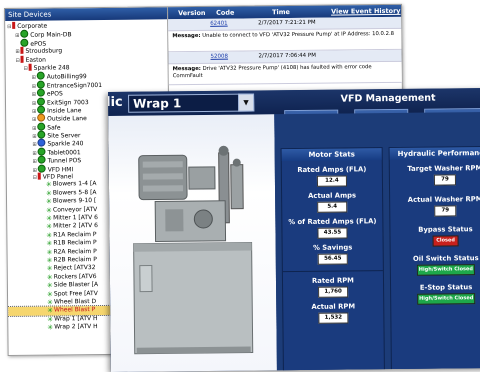 The height and width of the screenshot is (372, 480). What do you see at coordinates (435, 168) in the screenshot?
I see `target-washer-rpm-label: Target Washer RPM` at bounding box center [435, 168].